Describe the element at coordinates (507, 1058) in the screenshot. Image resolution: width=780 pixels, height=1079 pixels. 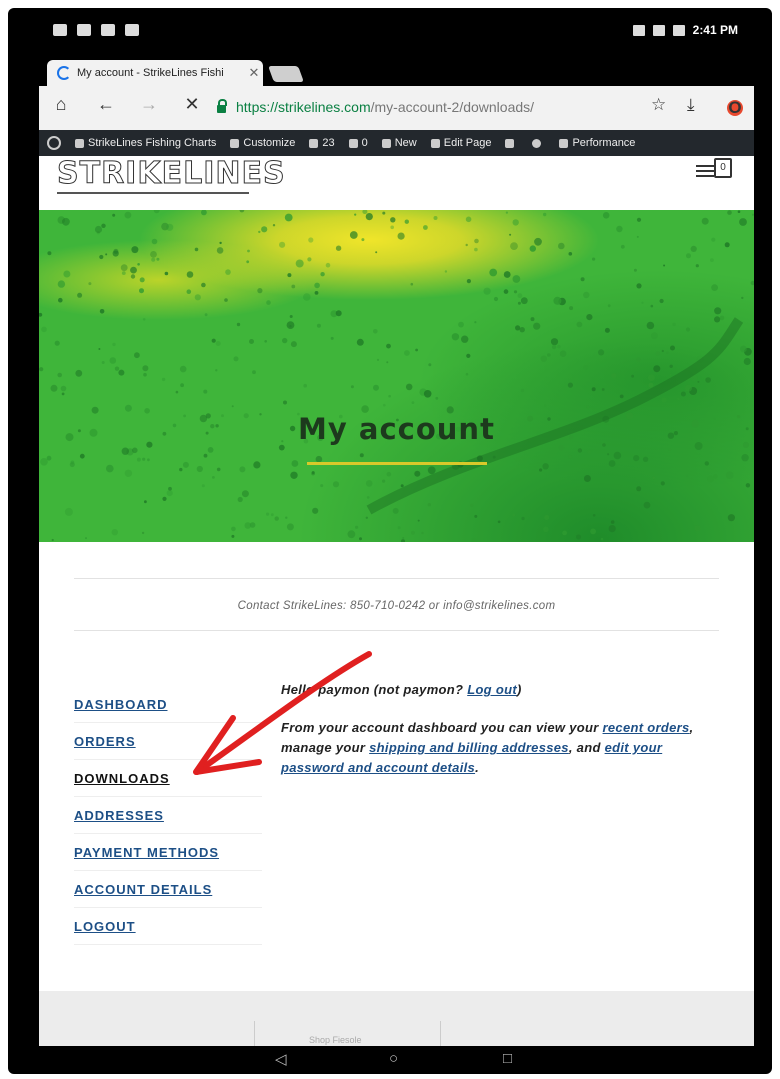
I see `recents-nav-icon: □` at that location.